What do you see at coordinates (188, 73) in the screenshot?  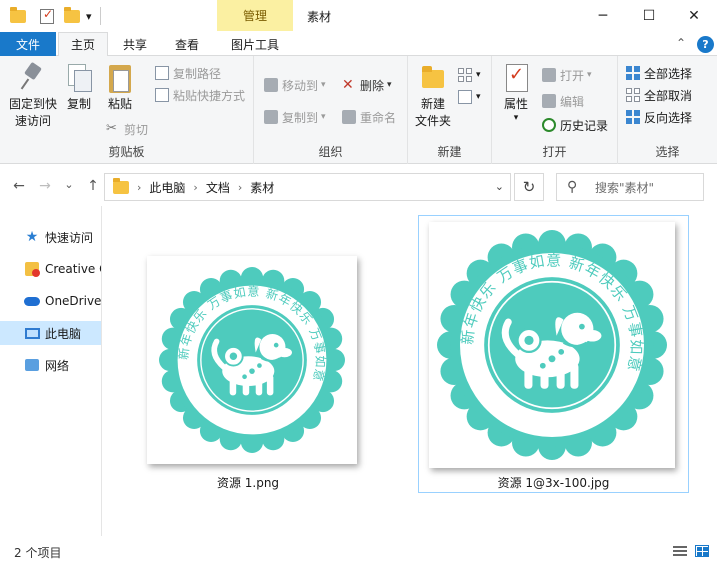 I see `copy-path-button: 复制路径` at bounding box center [188, 73].